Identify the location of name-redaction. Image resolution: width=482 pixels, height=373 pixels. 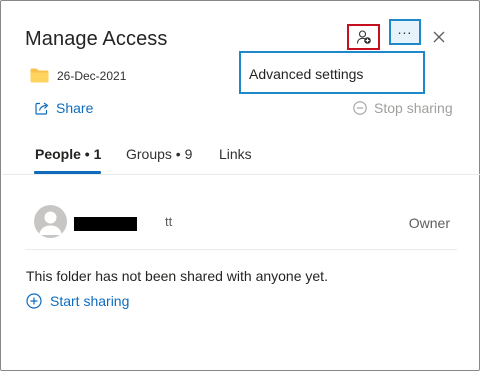
(105, 224).